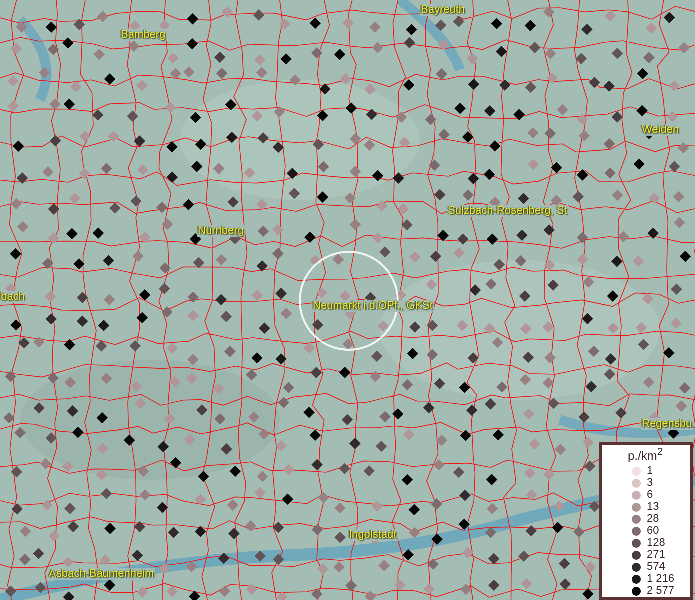 The width and height of the screenshot is (695, 600). What do you see at coordinates (650, 495) in the screenshot?
I see `legend-label: 6` at bounding box center [650, 495].